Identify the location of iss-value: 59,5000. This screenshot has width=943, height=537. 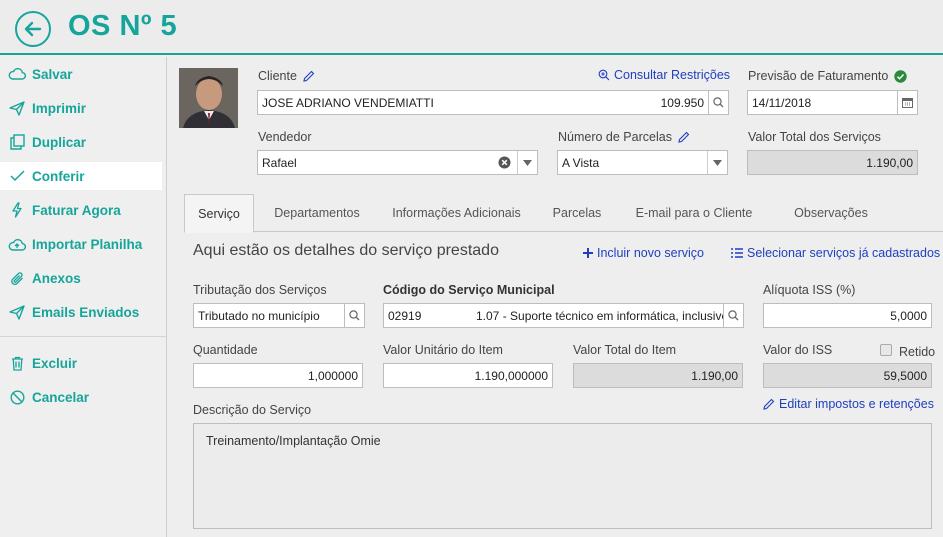
(905, 375).